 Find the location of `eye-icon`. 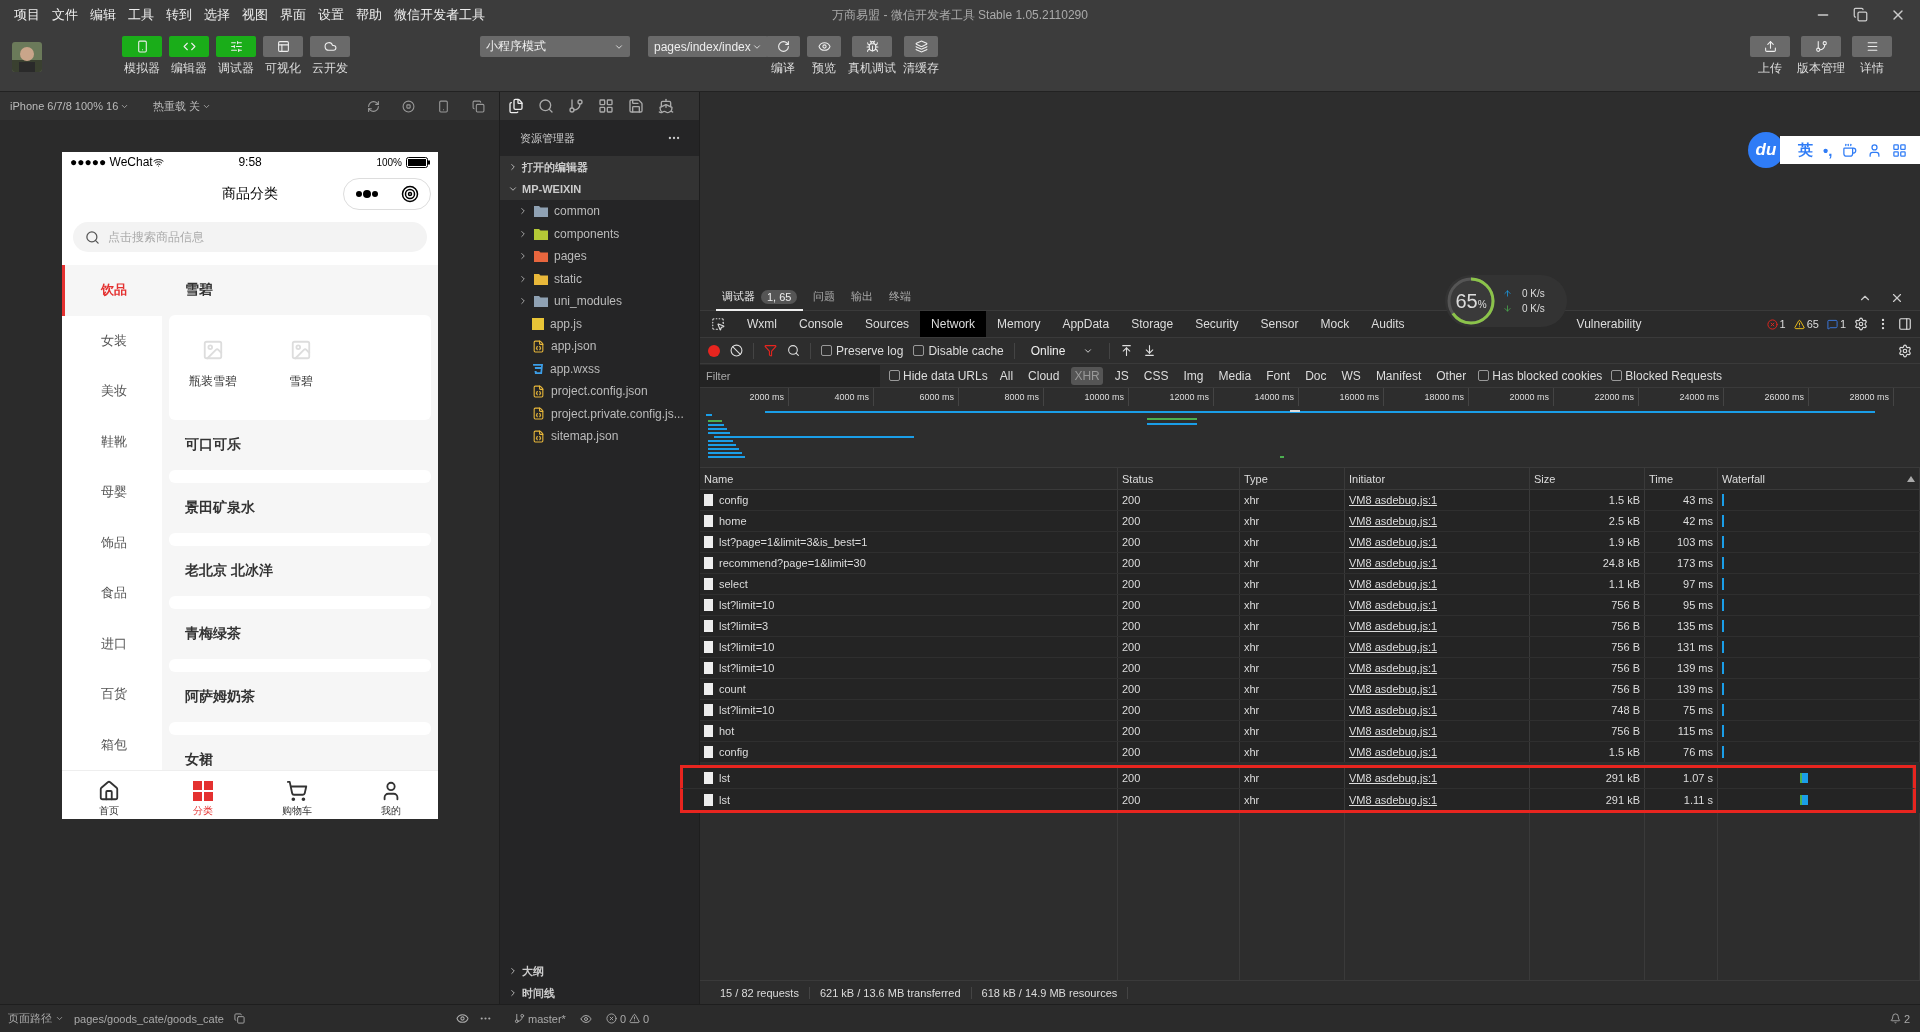

eye-icon is located at coordinates (462, 1018).